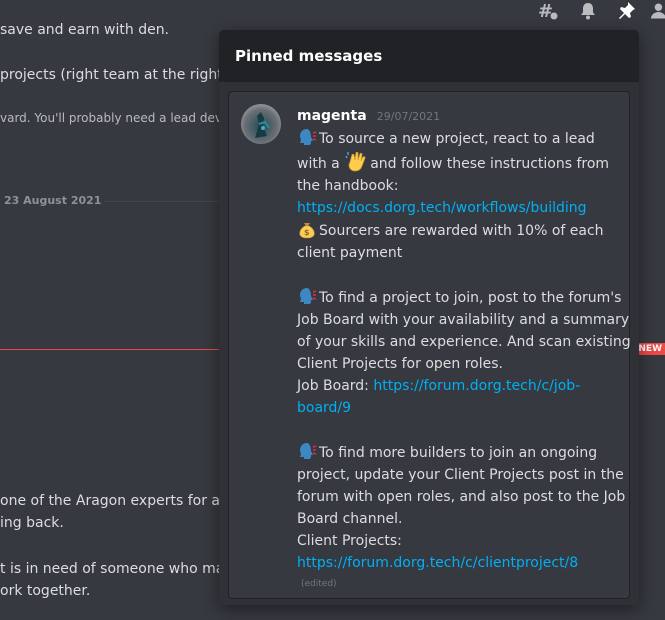  Describe the element at coordinates (333, 386) in the screenshot. I see `message-text: Job Board:` at that location.